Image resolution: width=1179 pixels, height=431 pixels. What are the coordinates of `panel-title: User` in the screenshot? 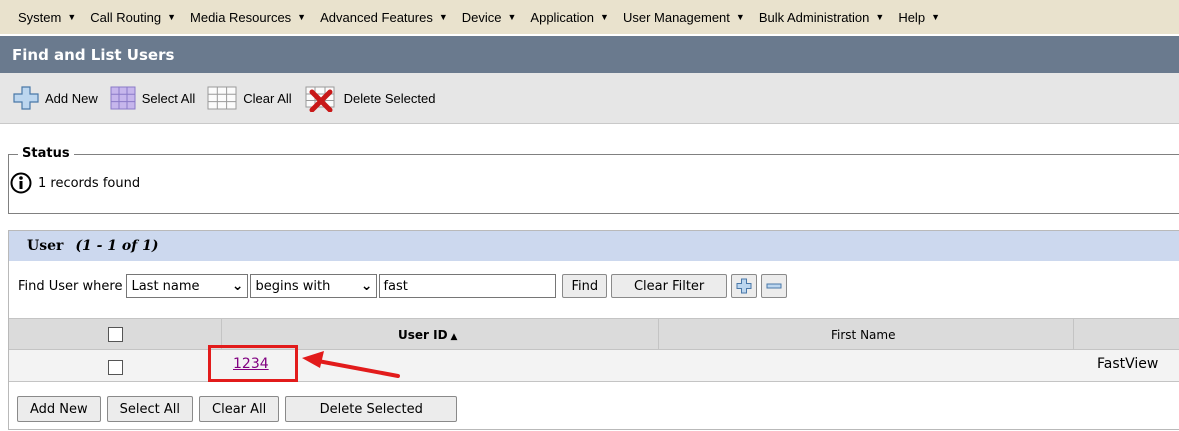 It's located at (45, 246).